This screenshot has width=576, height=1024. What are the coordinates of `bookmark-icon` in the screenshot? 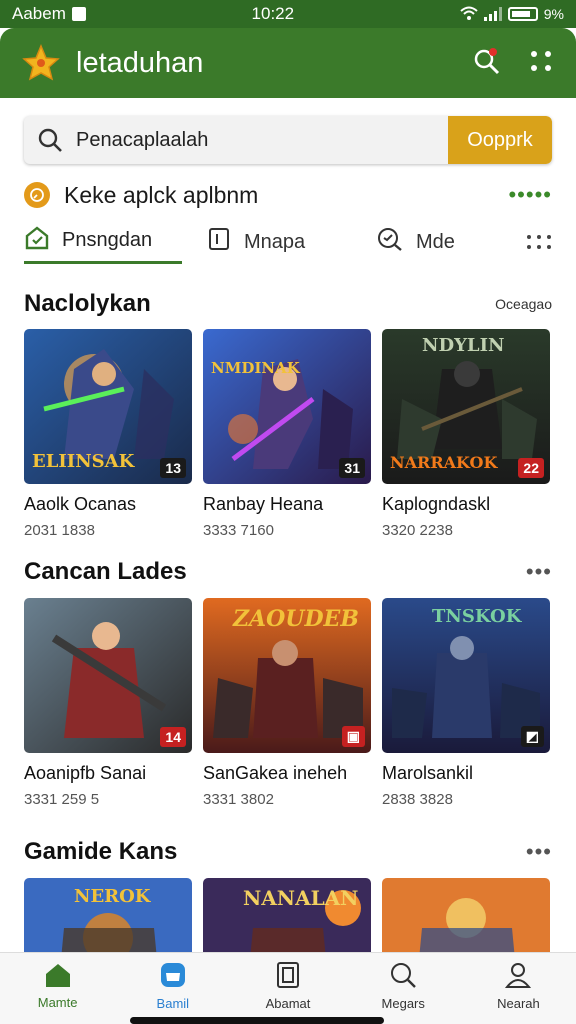 It's located at (219, 242).